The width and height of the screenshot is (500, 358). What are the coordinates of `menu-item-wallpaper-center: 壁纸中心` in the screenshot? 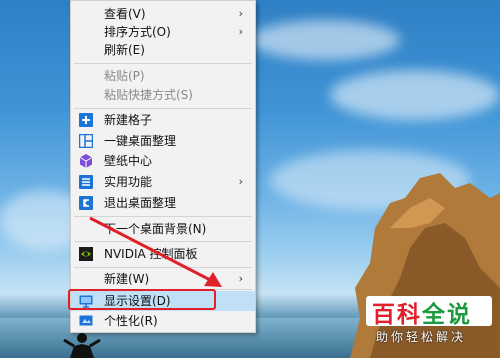 It's located at (163, 161).